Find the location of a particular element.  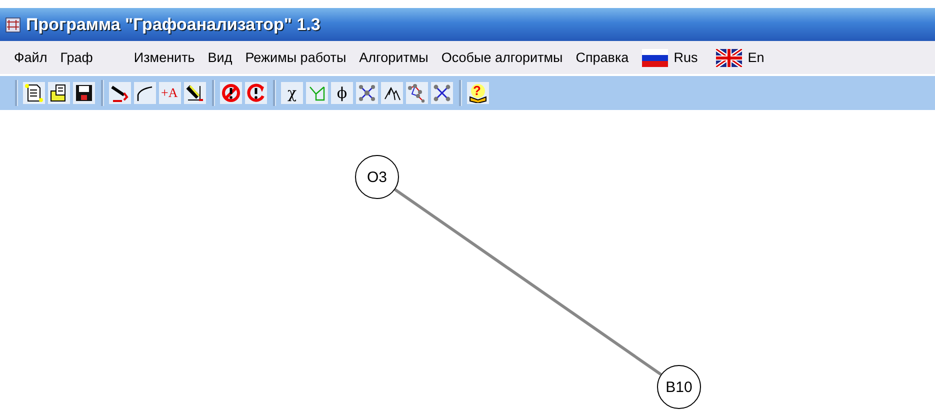

stop-icon is located at coordinates (231, 93).